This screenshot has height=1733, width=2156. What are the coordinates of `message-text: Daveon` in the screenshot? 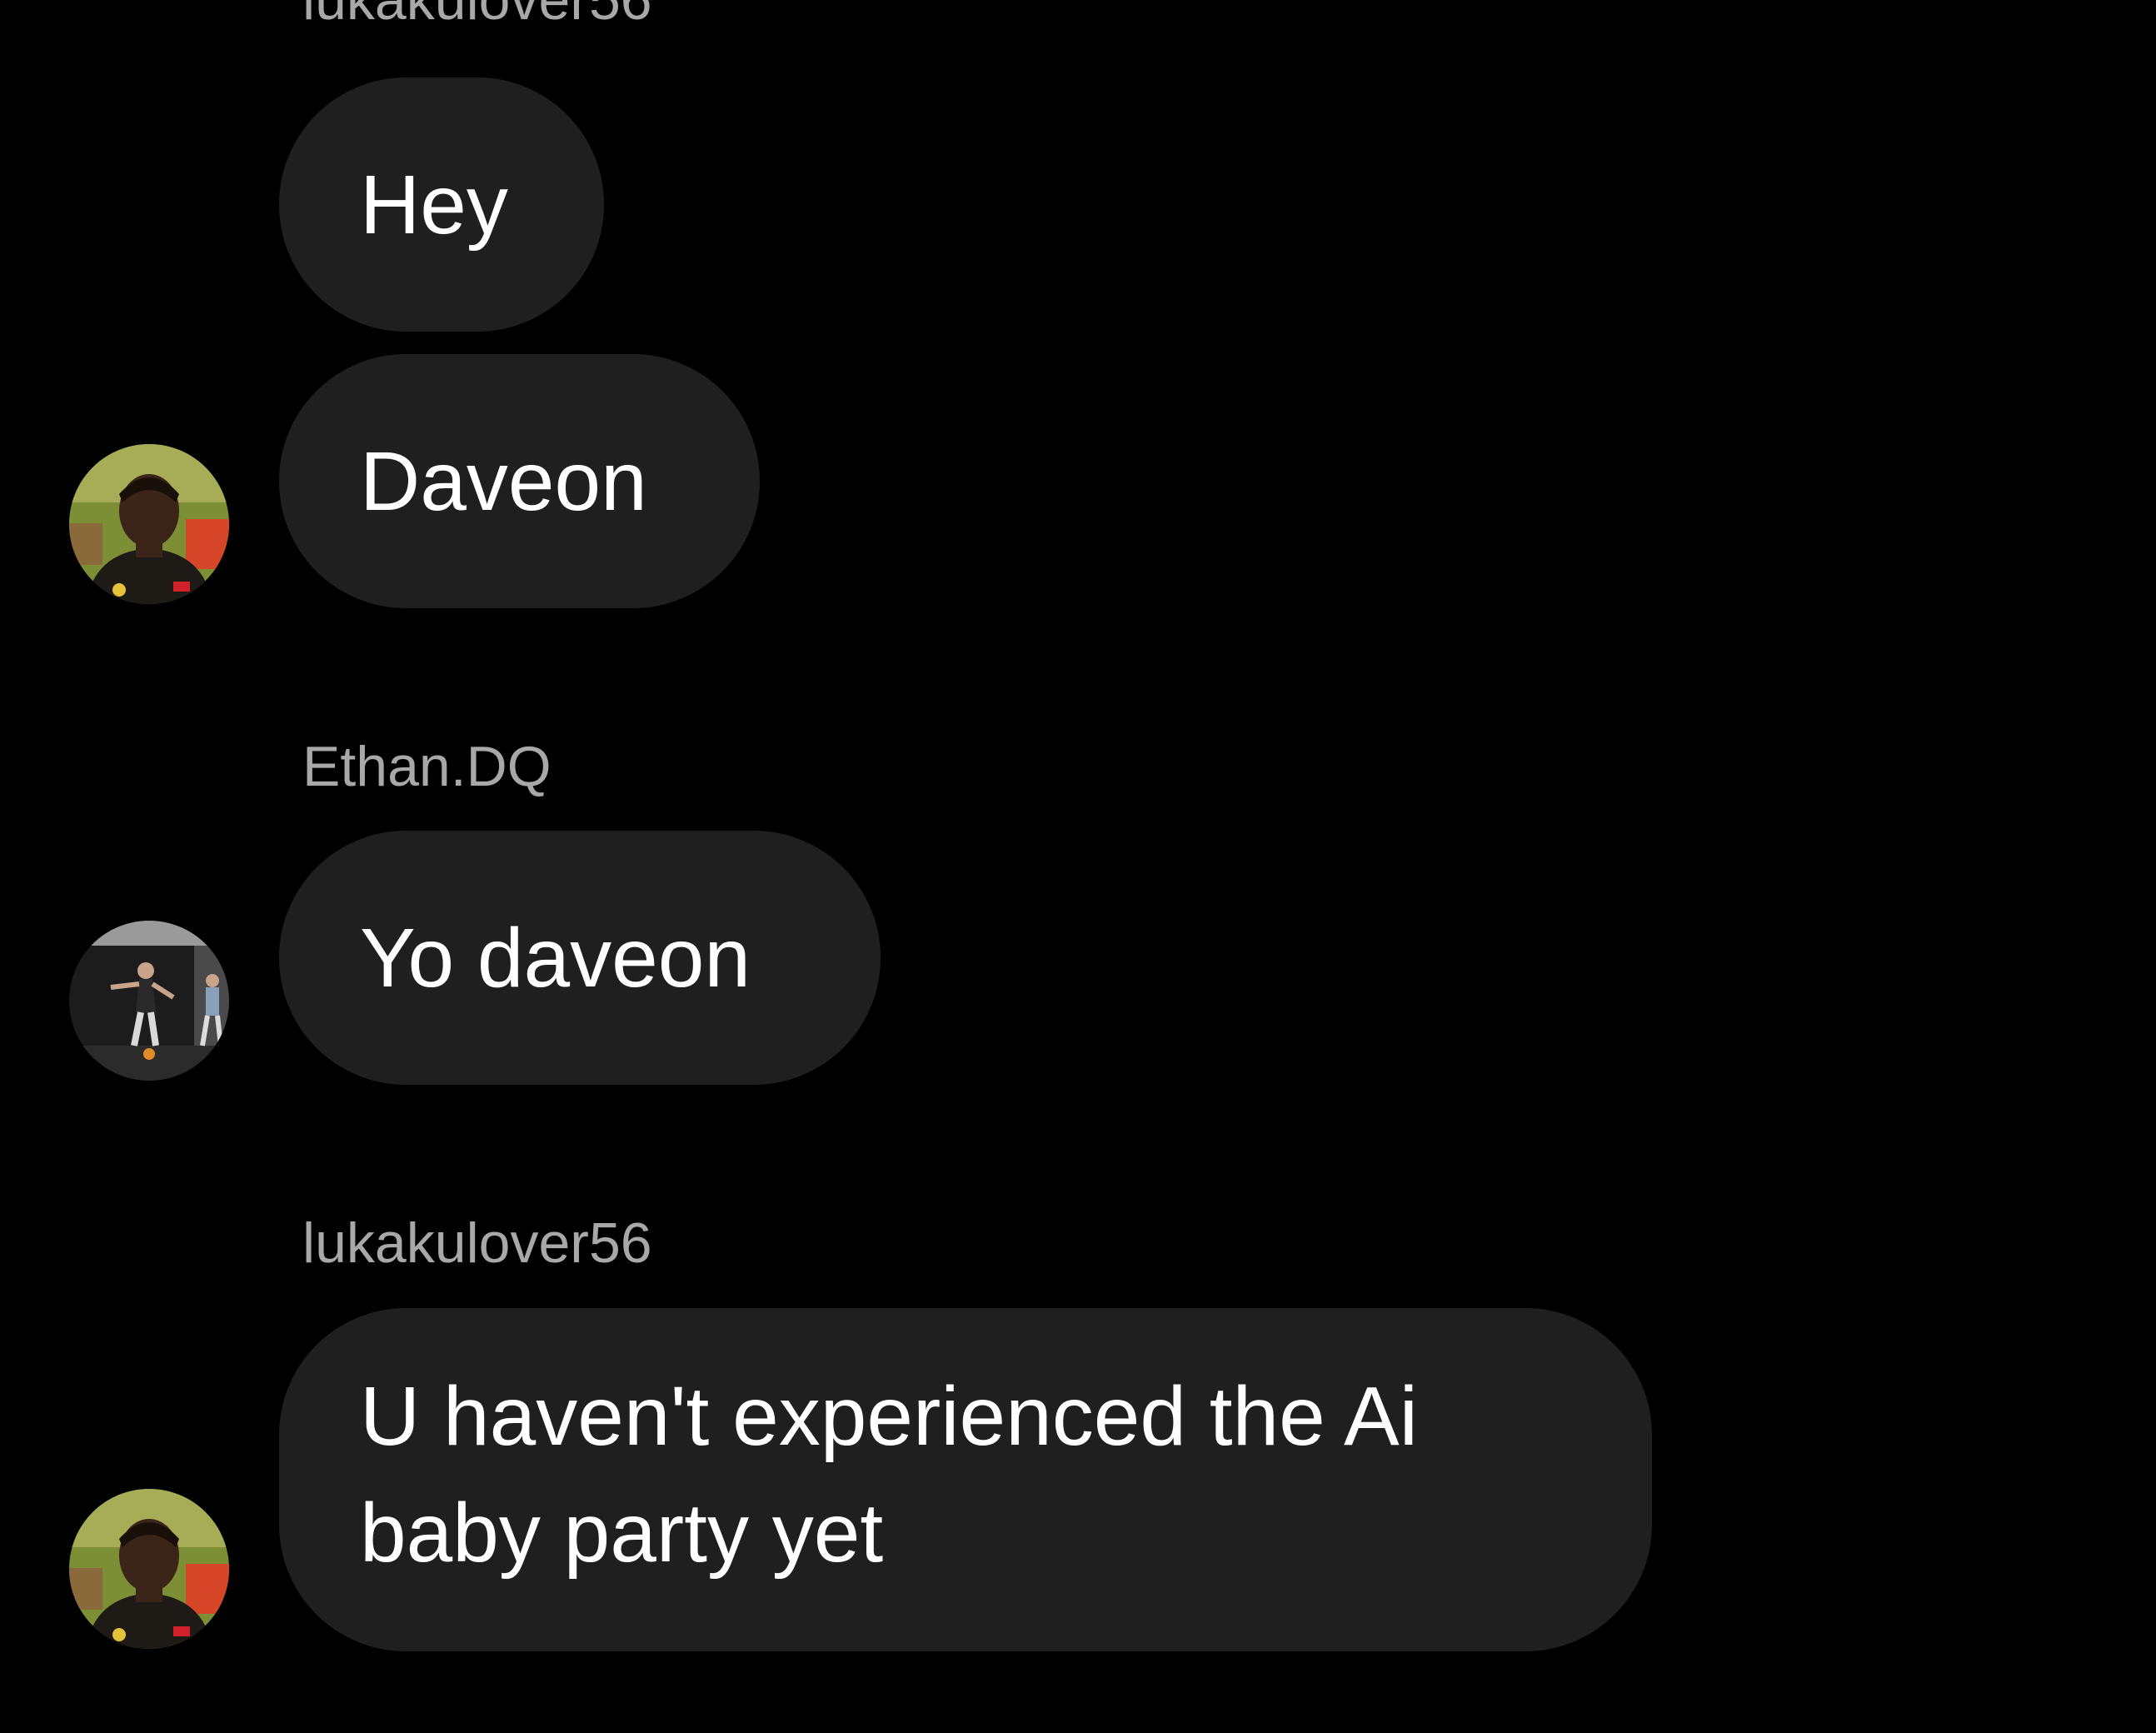 It's located at (503, 481).